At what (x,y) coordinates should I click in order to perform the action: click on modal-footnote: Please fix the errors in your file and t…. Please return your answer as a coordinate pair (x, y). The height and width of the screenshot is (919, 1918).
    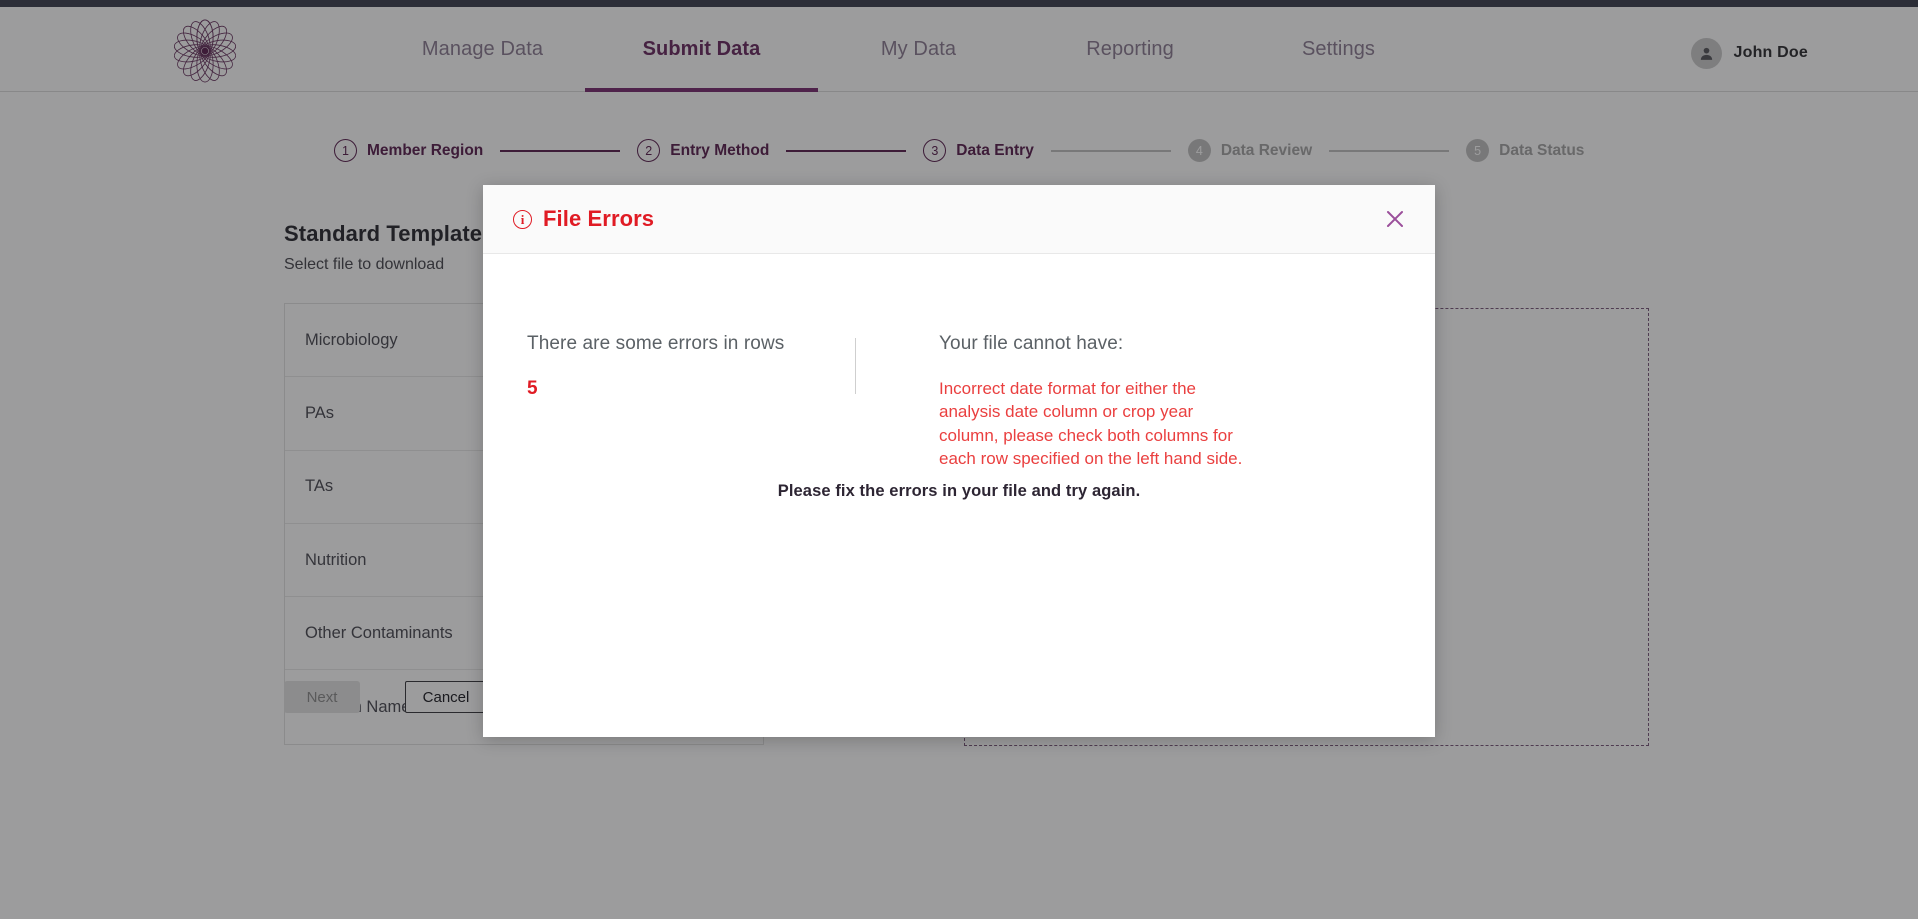
    Looking at the image, I should click on (959, 491).